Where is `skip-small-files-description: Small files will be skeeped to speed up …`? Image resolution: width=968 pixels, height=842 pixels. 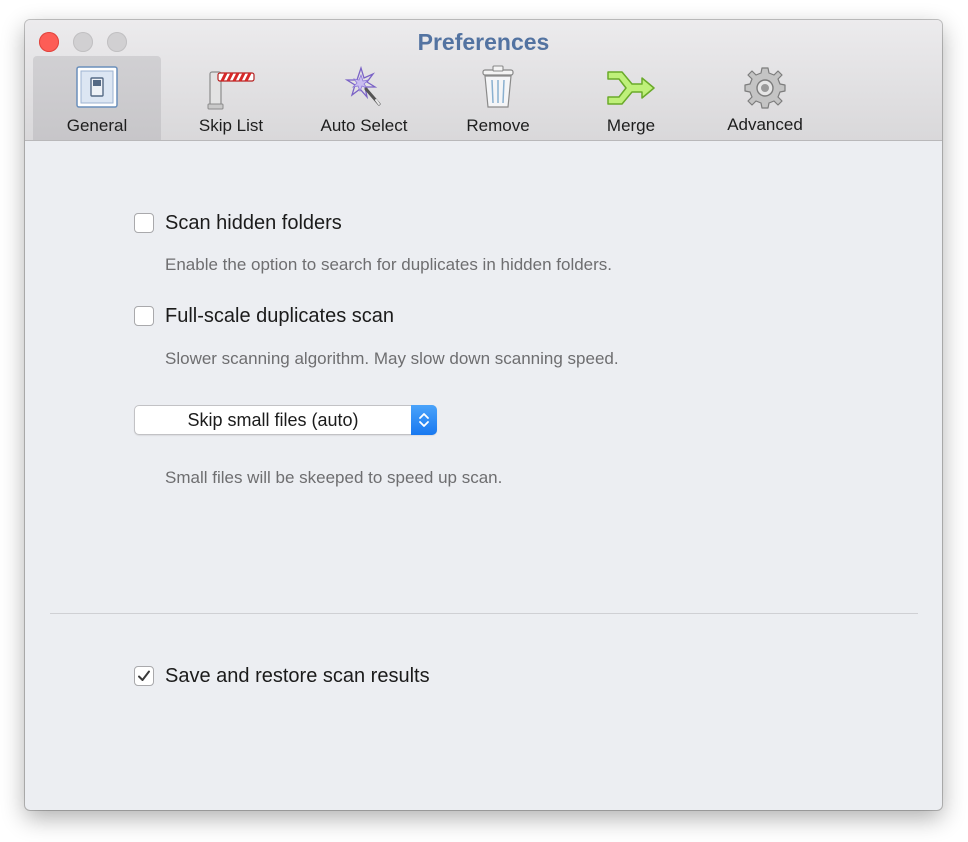
skip-small-files-description: Small files will be skeeped to speed up … is located at coordinates (334, 477).